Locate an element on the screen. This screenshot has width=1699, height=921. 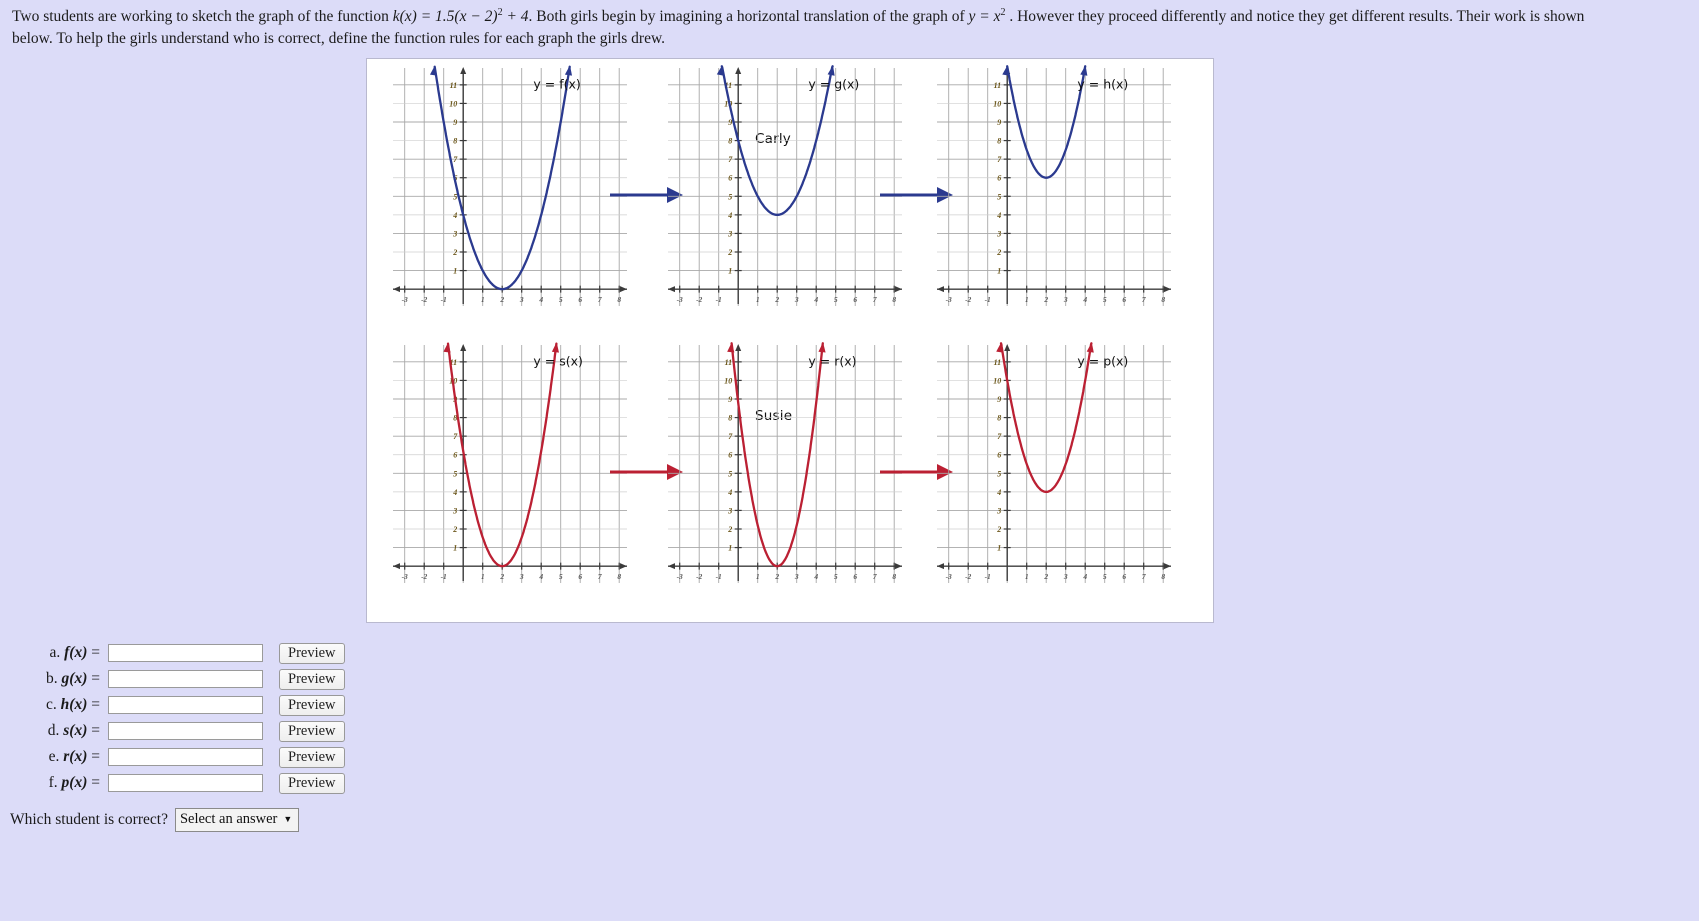
answer-letter: f. is located at coordinates (53, 782).